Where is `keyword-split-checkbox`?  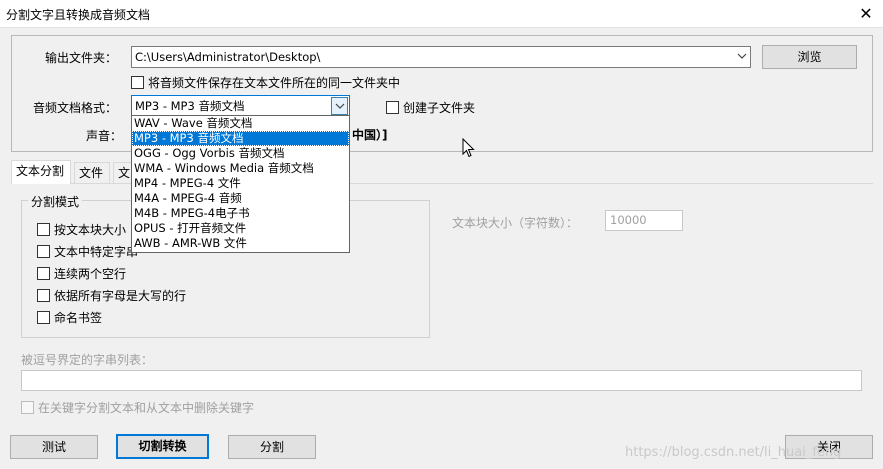
keyword-split-checkbox is located at coordinates (27, 407).